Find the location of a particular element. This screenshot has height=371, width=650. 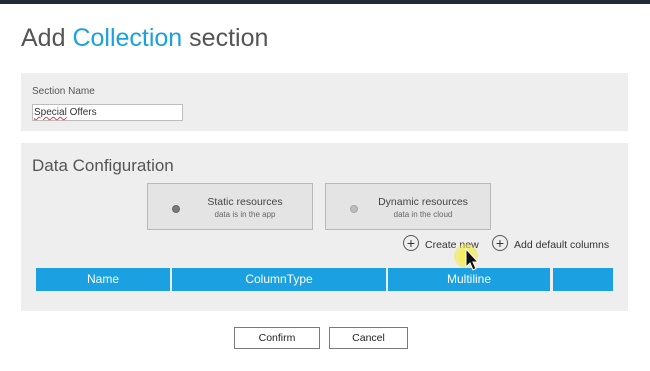

static-resources-subtitle: data is in the app is located at coordinates (245, 214).